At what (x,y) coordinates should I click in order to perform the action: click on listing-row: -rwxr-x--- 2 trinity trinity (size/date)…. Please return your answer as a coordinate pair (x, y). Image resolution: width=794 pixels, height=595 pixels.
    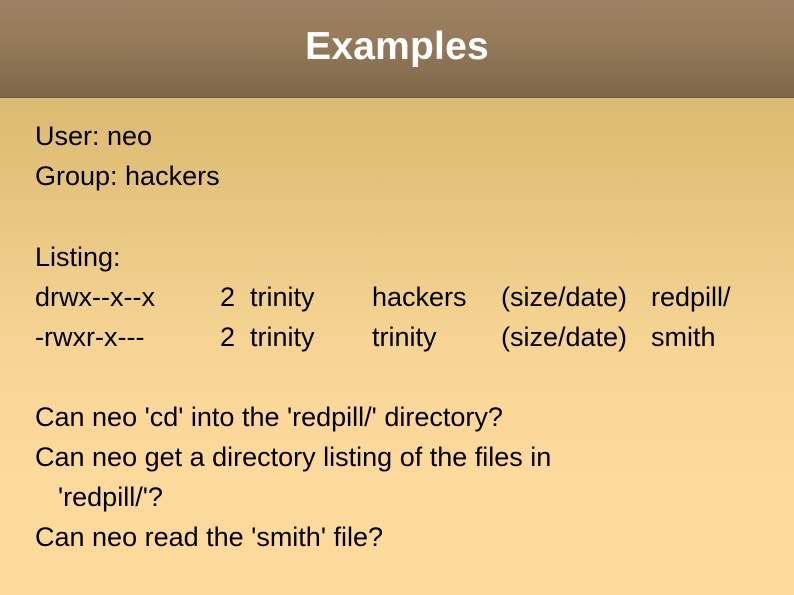
    Looking at the image, I should click on (410, 337).